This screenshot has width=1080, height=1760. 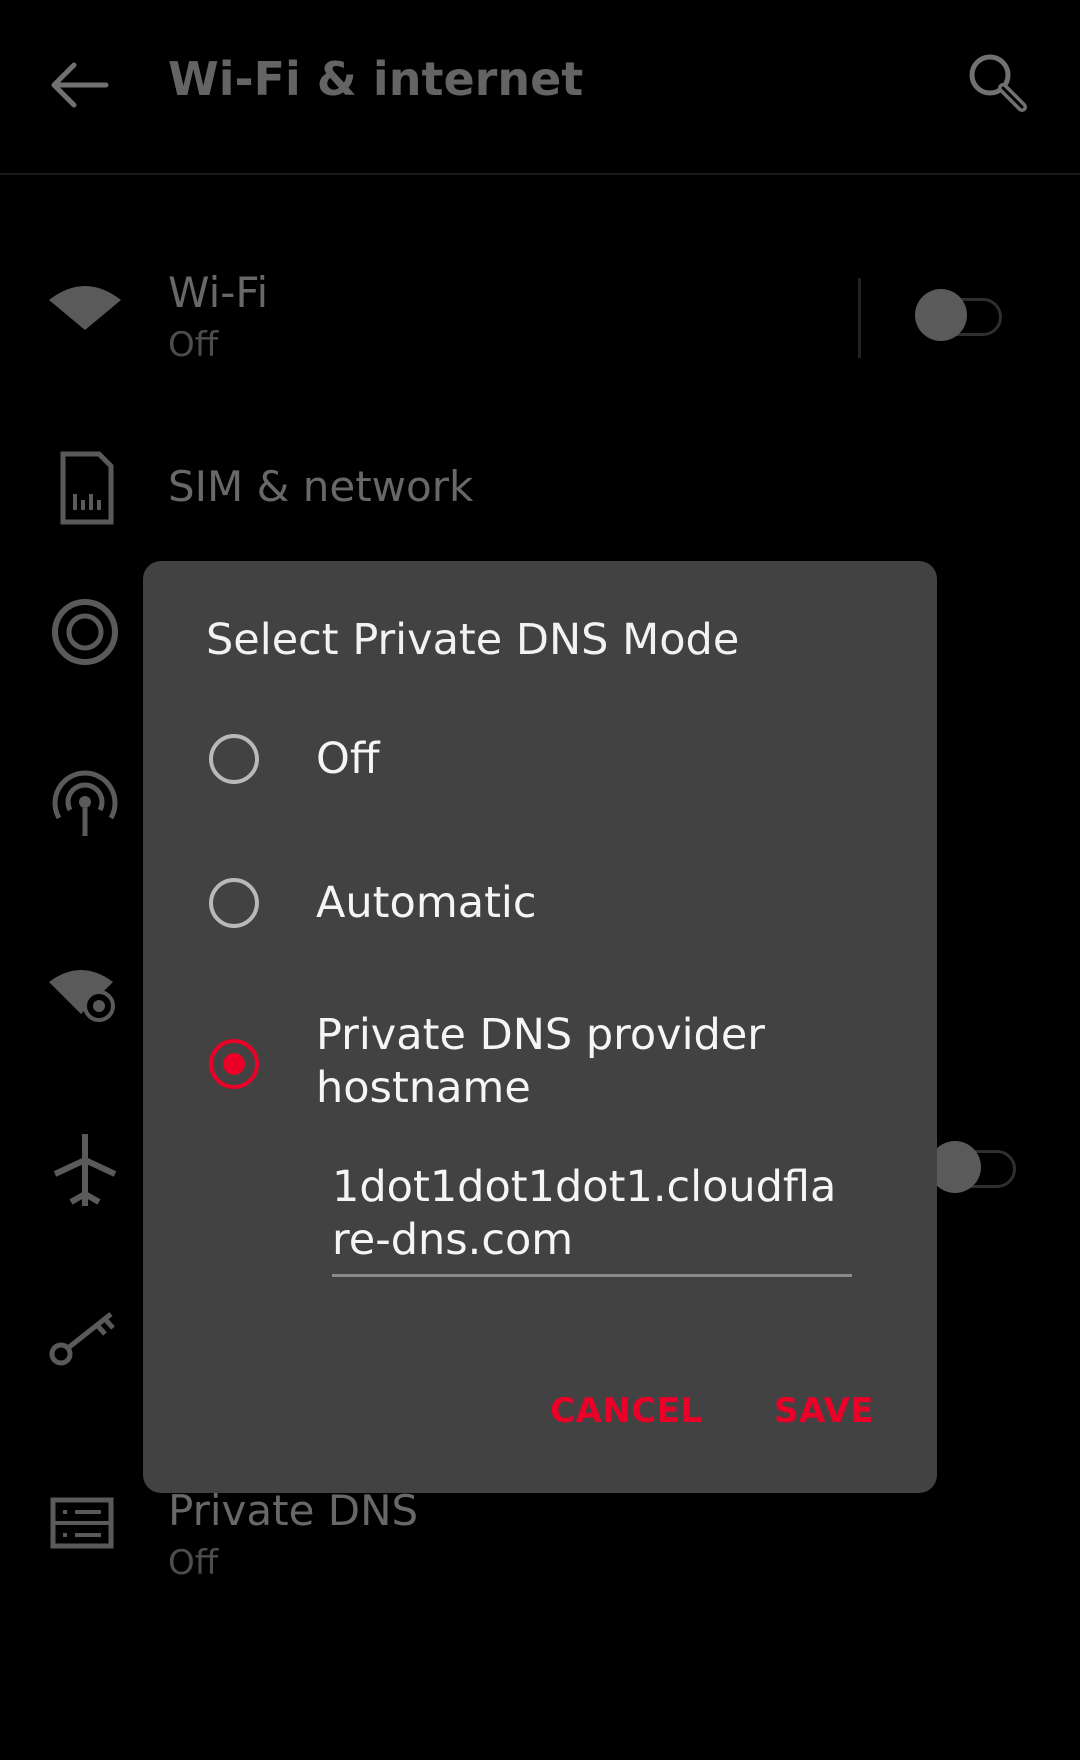 What do you see at coordinates (824, 1411) in the screenshot?
I see `save-button: SAVE` at bounding box center [824, 1411].